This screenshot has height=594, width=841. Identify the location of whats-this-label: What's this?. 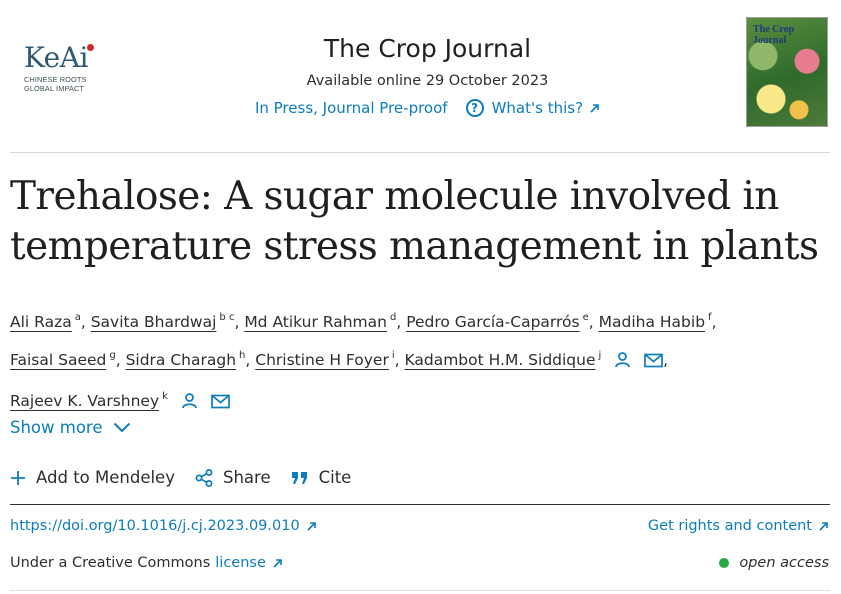
(537, 108).